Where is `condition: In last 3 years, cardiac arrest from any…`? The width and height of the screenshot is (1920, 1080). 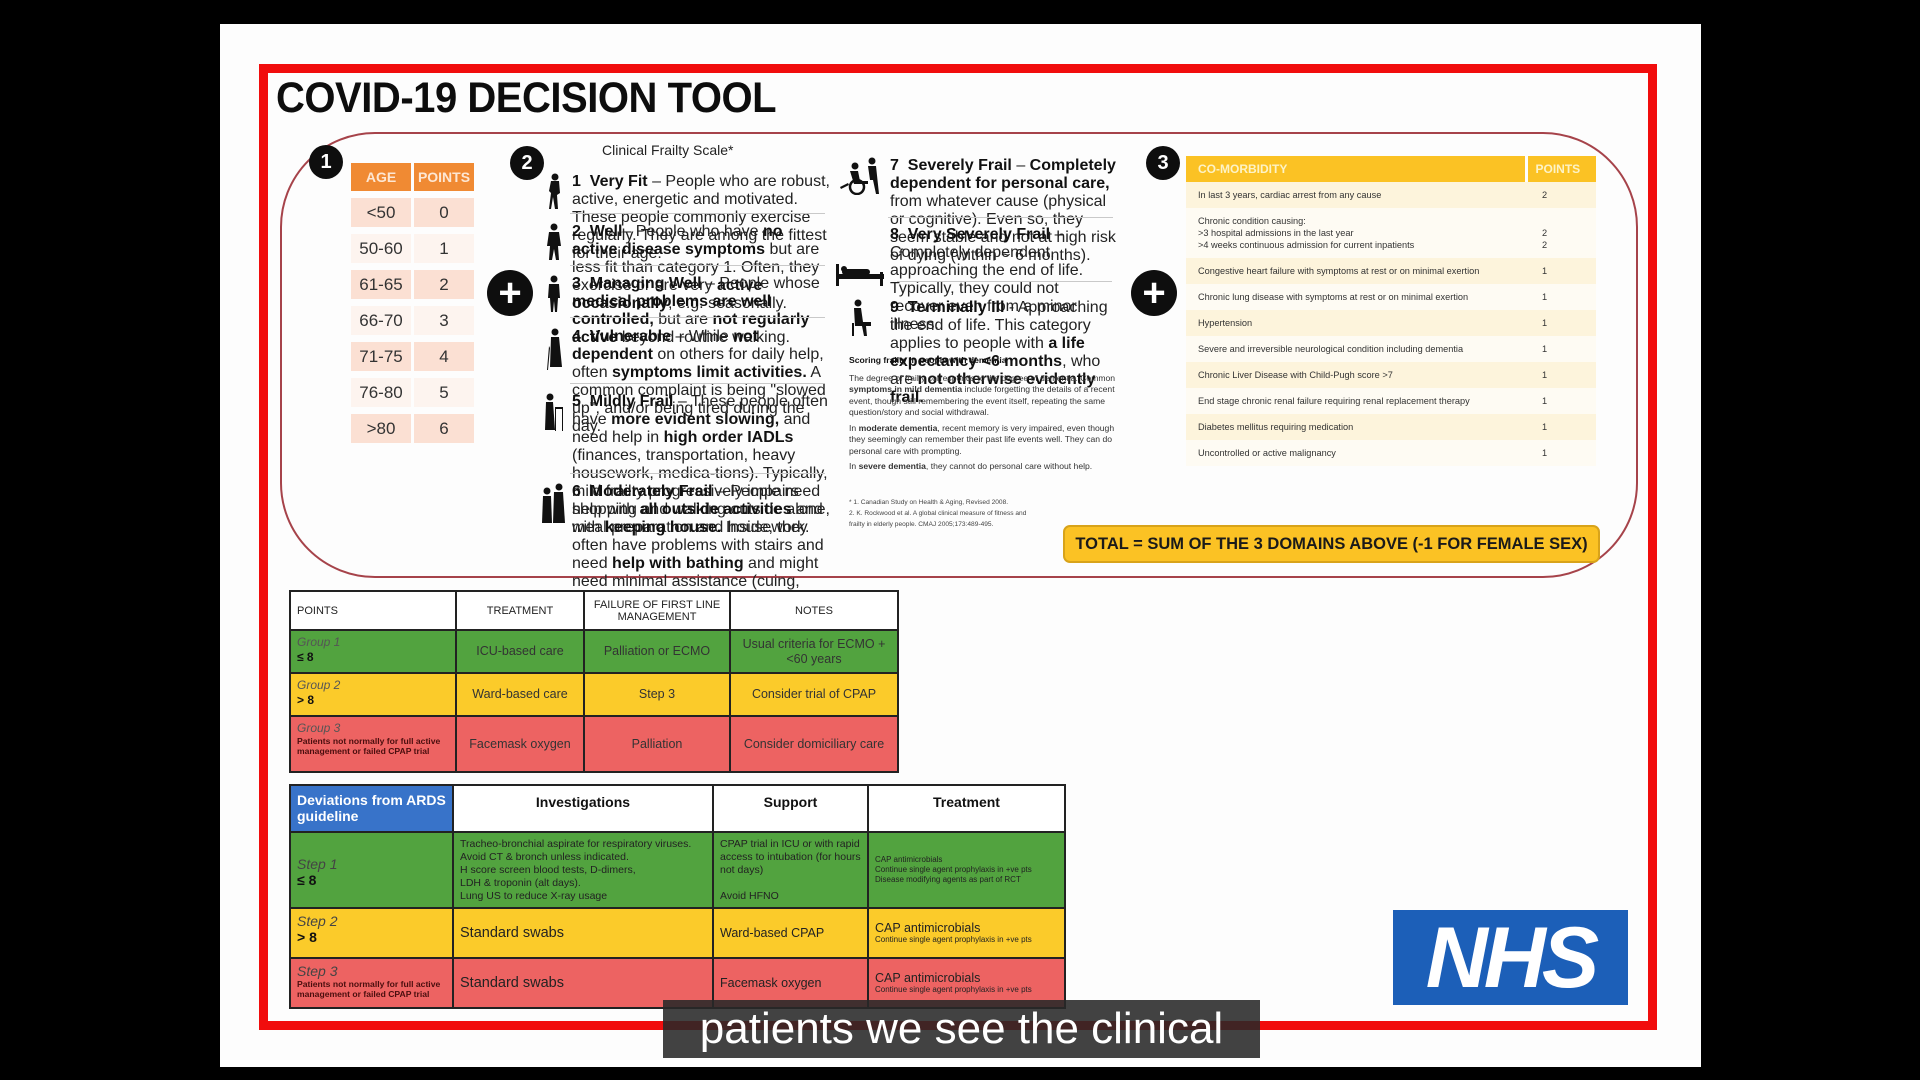
condition: In last 3 years, cardiac arrest from any… is located at coordinates (1356, 195).